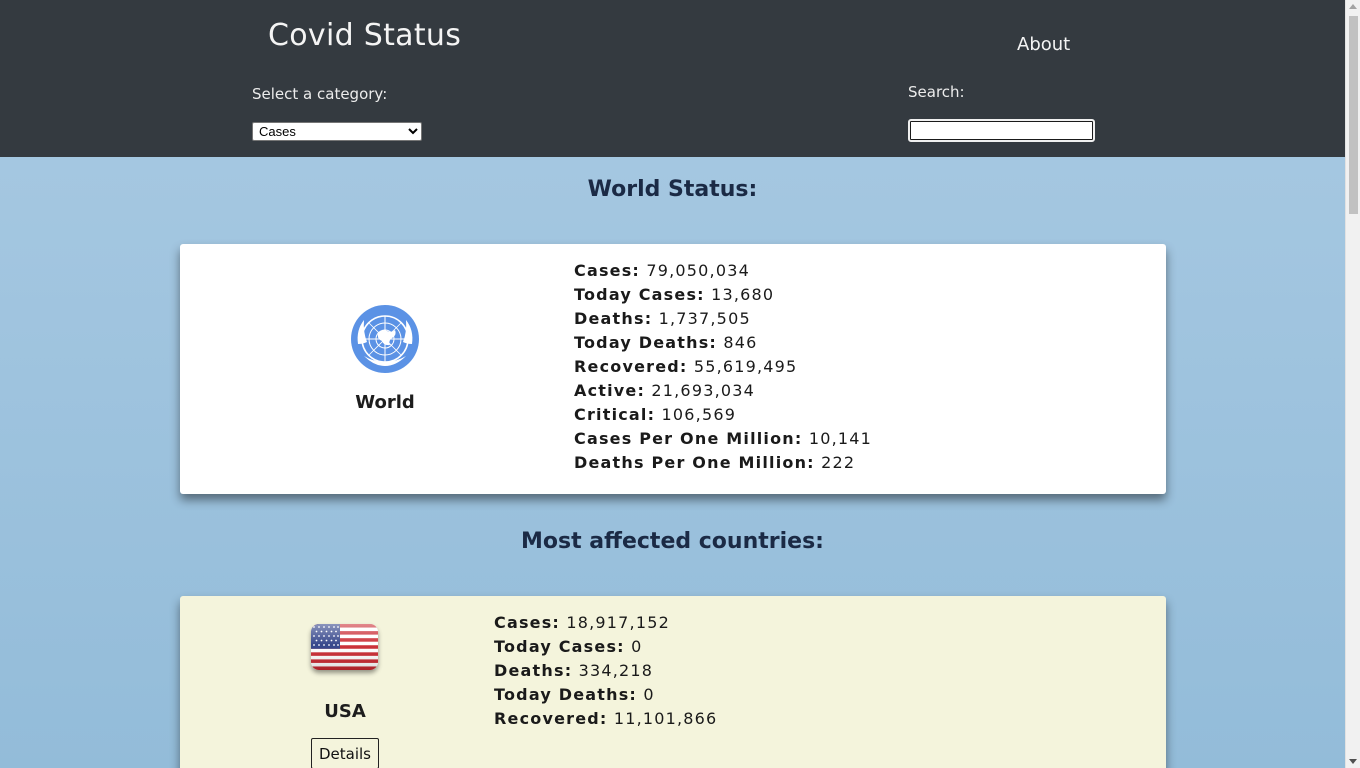 This screenshot has height=768, width=1360. What do you see at coordinates (1353, 761) in the screenshot?
I see `scroll-down-arrow-icon` at bounding box center [1353, 761].